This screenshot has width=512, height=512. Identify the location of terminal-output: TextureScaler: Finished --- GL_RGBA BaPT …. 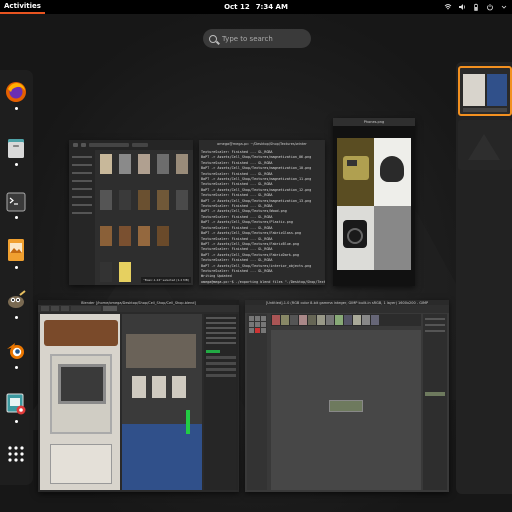
(262, 216).